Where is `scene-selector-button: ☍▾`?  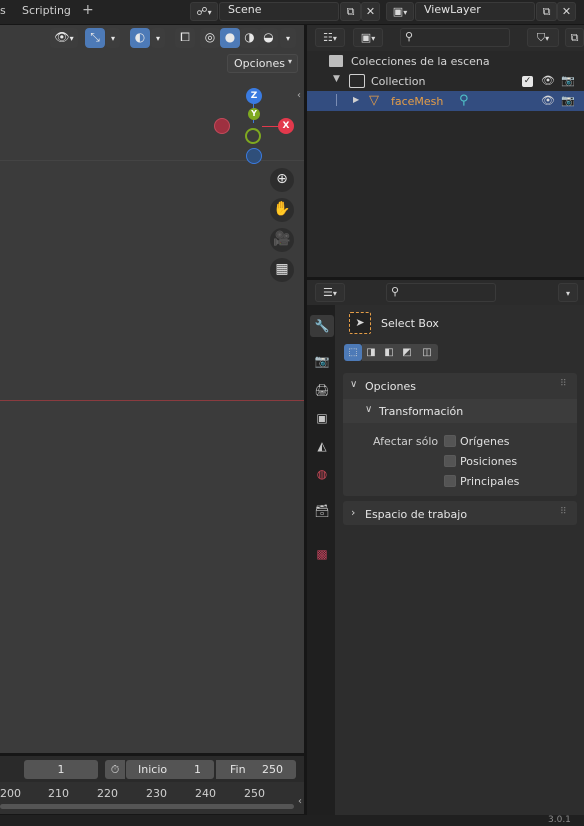 scene-selector-button: ☍▾ is located at coordinates (204, 11).